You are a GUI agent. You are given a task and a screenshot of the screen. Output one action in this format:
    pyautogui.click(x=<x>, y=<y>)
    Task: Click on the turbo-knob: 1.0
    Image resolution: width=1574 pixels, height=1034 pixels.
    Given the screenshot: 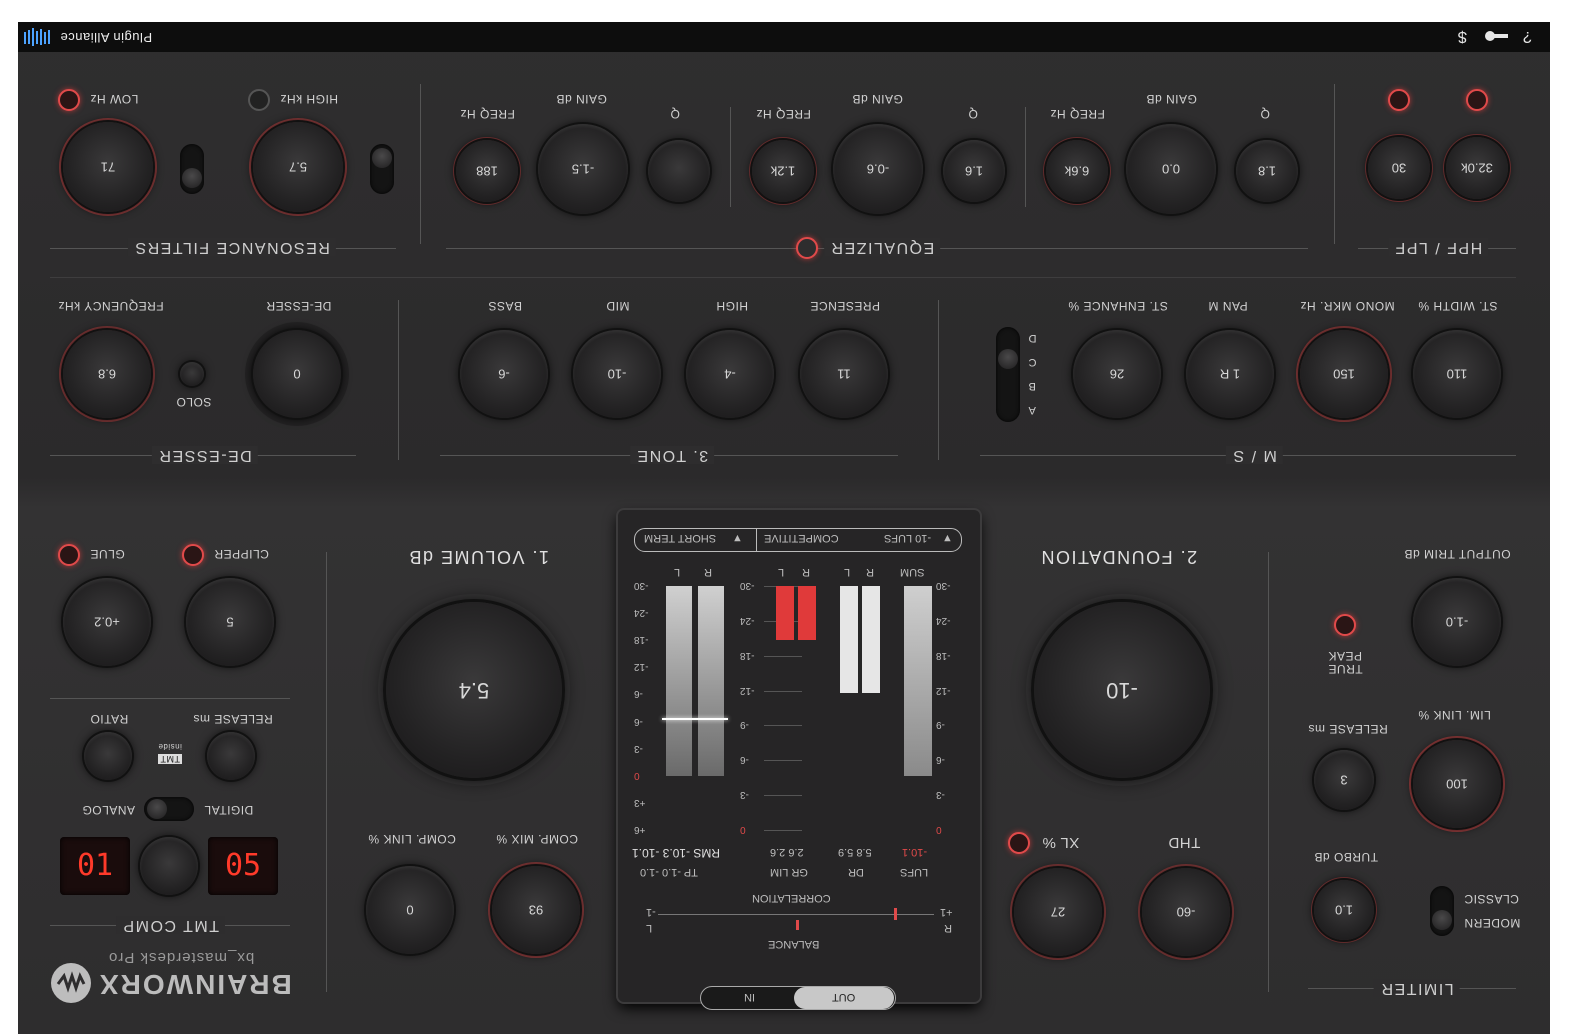 What is the action you would take?
    pyautogui.click(x=1344, y=910)
    